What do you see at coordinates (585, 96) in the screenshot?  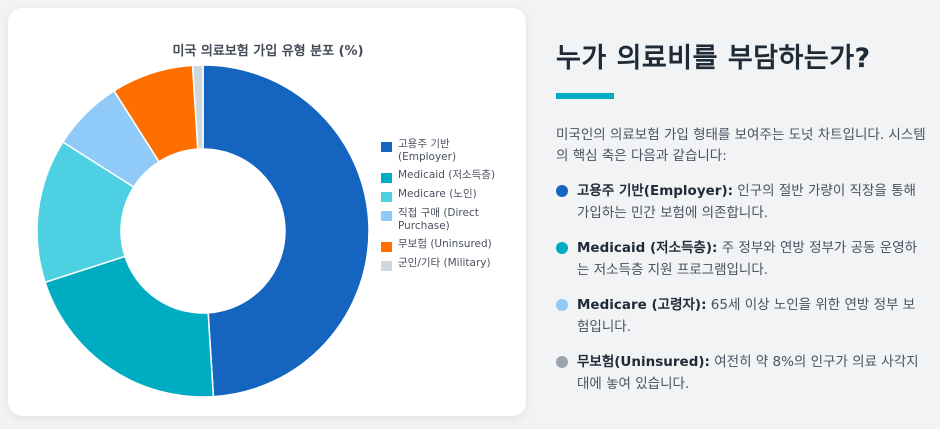 I see `heading-accent-bar` at bounding box center [585, 96].